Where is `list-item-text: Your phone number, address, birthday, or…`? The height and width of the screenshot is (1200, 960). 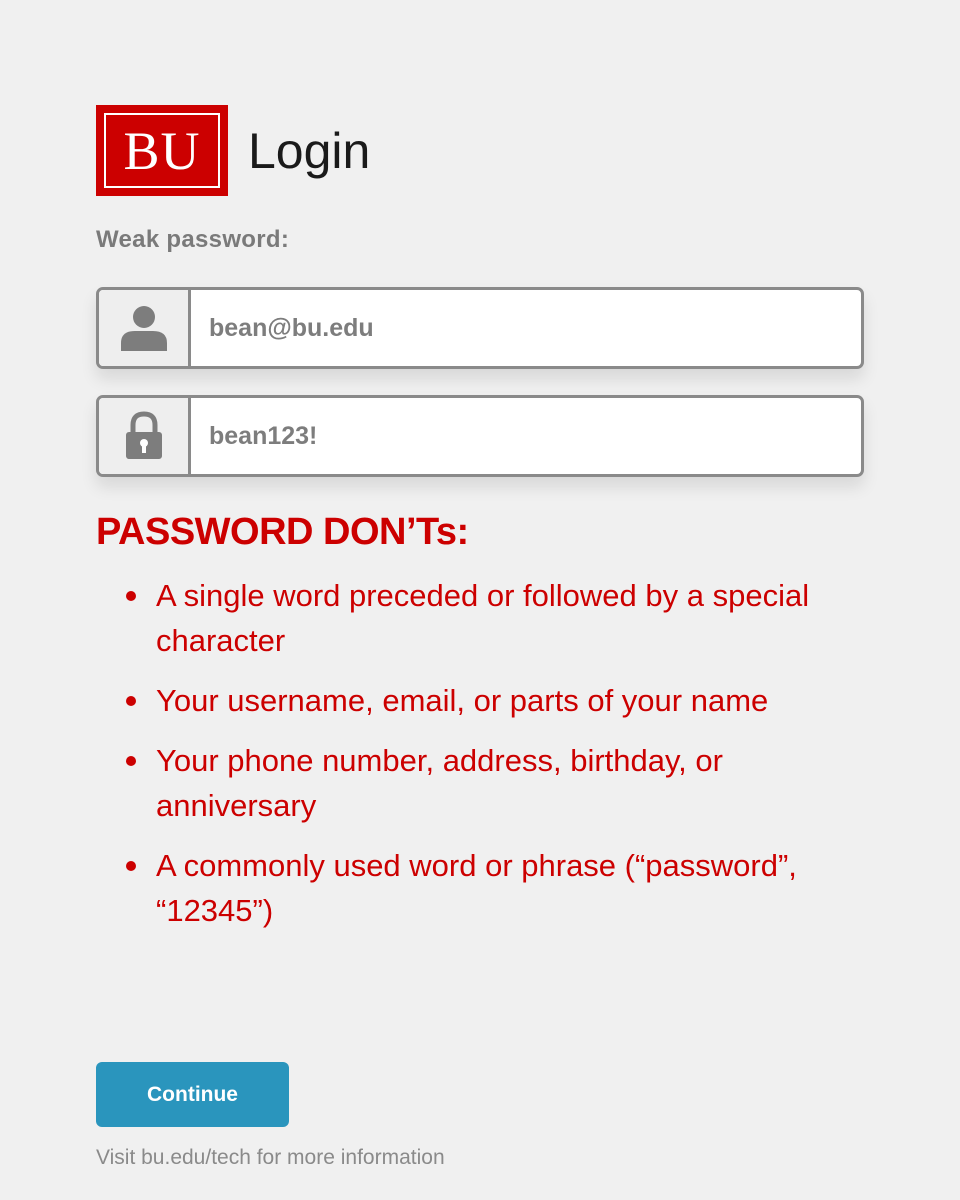 list-item-text: Your phone number, address, birthday, or… is located at coordinates (439, 783).